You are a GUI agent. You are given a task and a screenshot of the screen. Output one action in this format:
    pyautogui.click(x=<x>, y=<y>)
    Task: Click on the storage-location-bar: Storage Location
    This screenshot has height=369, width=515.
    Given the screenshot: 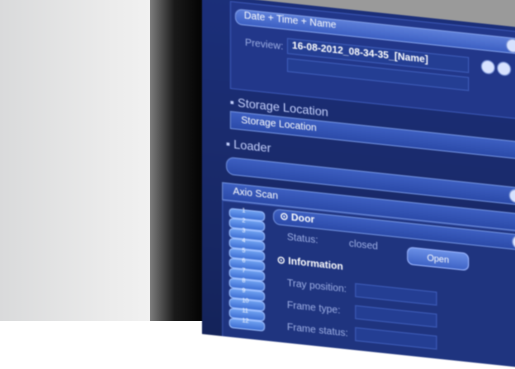 What is the action you would take?
    pyautogui.click(x=372, y=135)
    